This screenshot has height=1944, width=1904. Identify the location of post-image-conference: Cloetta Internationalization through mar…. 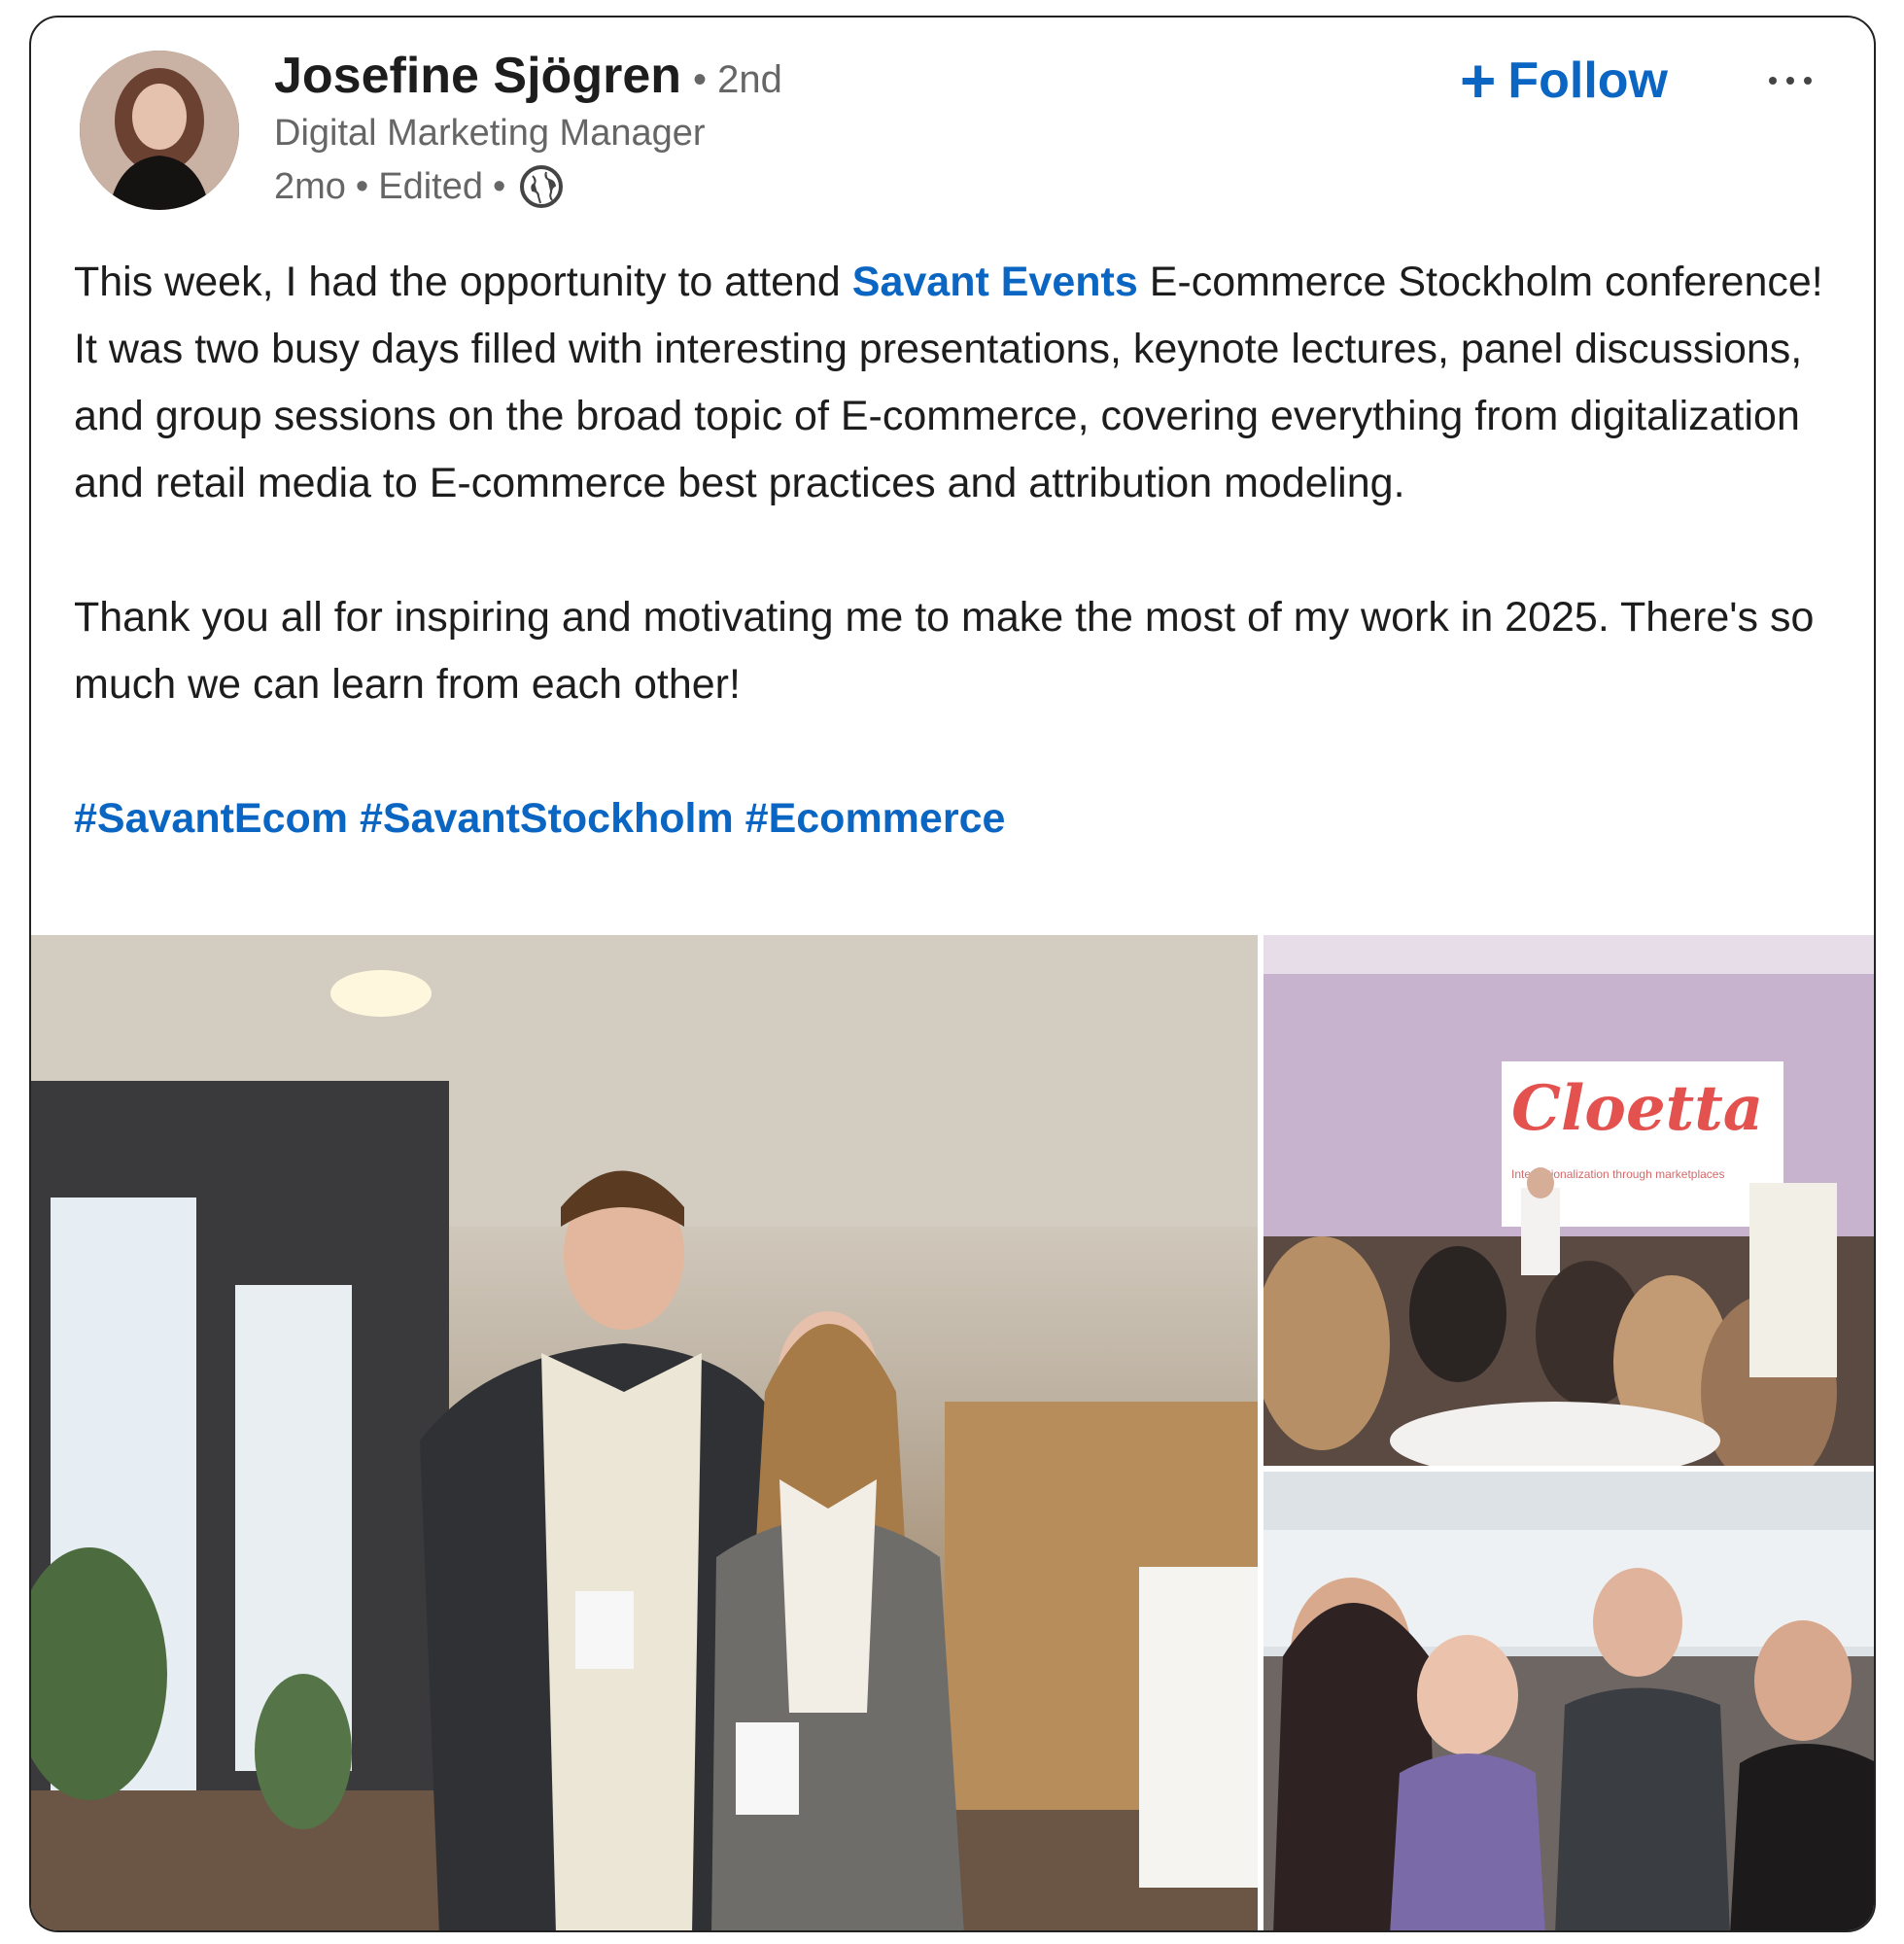
(1569, 1200).